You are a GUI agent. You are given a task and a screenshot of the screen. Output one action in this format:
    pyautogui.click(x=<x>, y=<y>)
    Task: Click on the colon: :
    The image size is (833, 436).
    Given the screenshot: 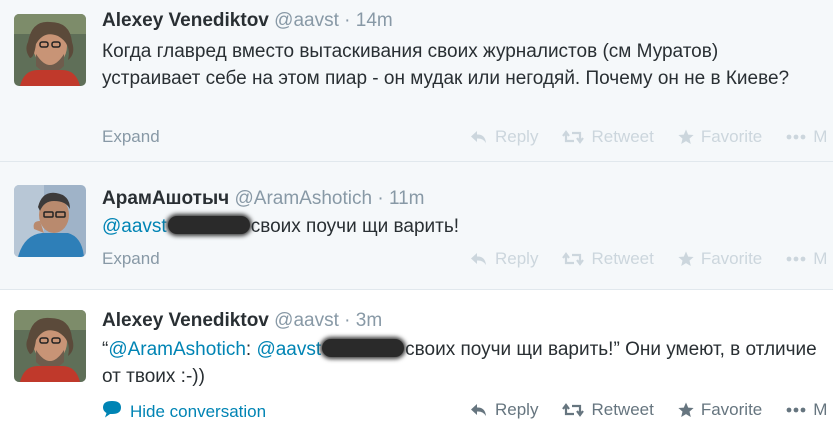 What is the action you would take?
    pyautogui.click(x=248, y=349)
    